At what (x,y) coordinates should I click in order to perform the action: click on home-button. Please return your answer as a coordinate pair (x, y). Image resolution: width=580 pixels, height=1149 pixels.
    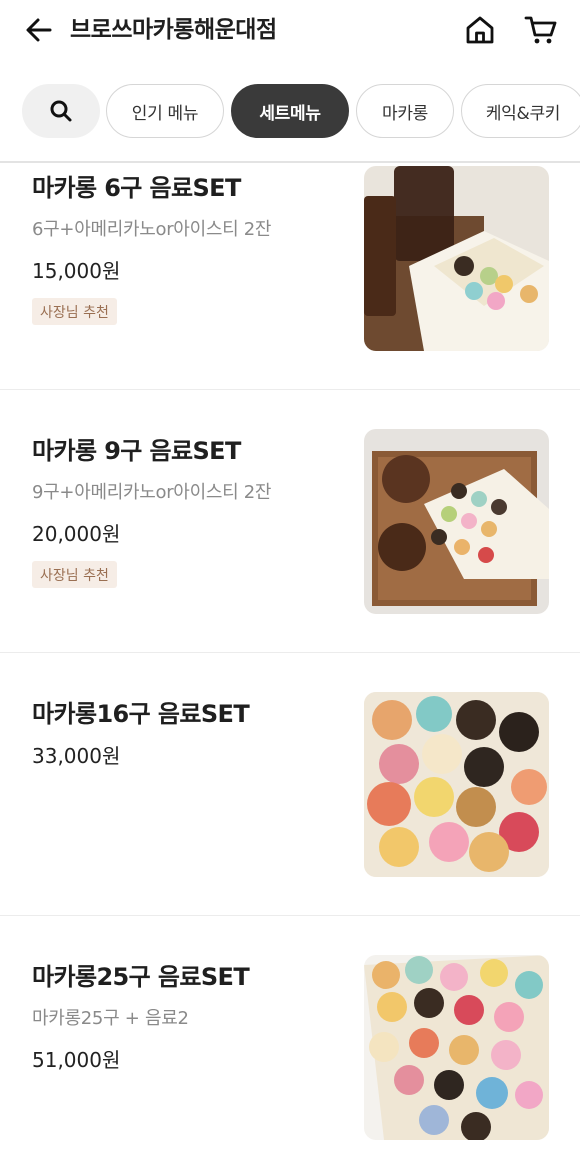
    Looking at the image, I should click on (480, 30).